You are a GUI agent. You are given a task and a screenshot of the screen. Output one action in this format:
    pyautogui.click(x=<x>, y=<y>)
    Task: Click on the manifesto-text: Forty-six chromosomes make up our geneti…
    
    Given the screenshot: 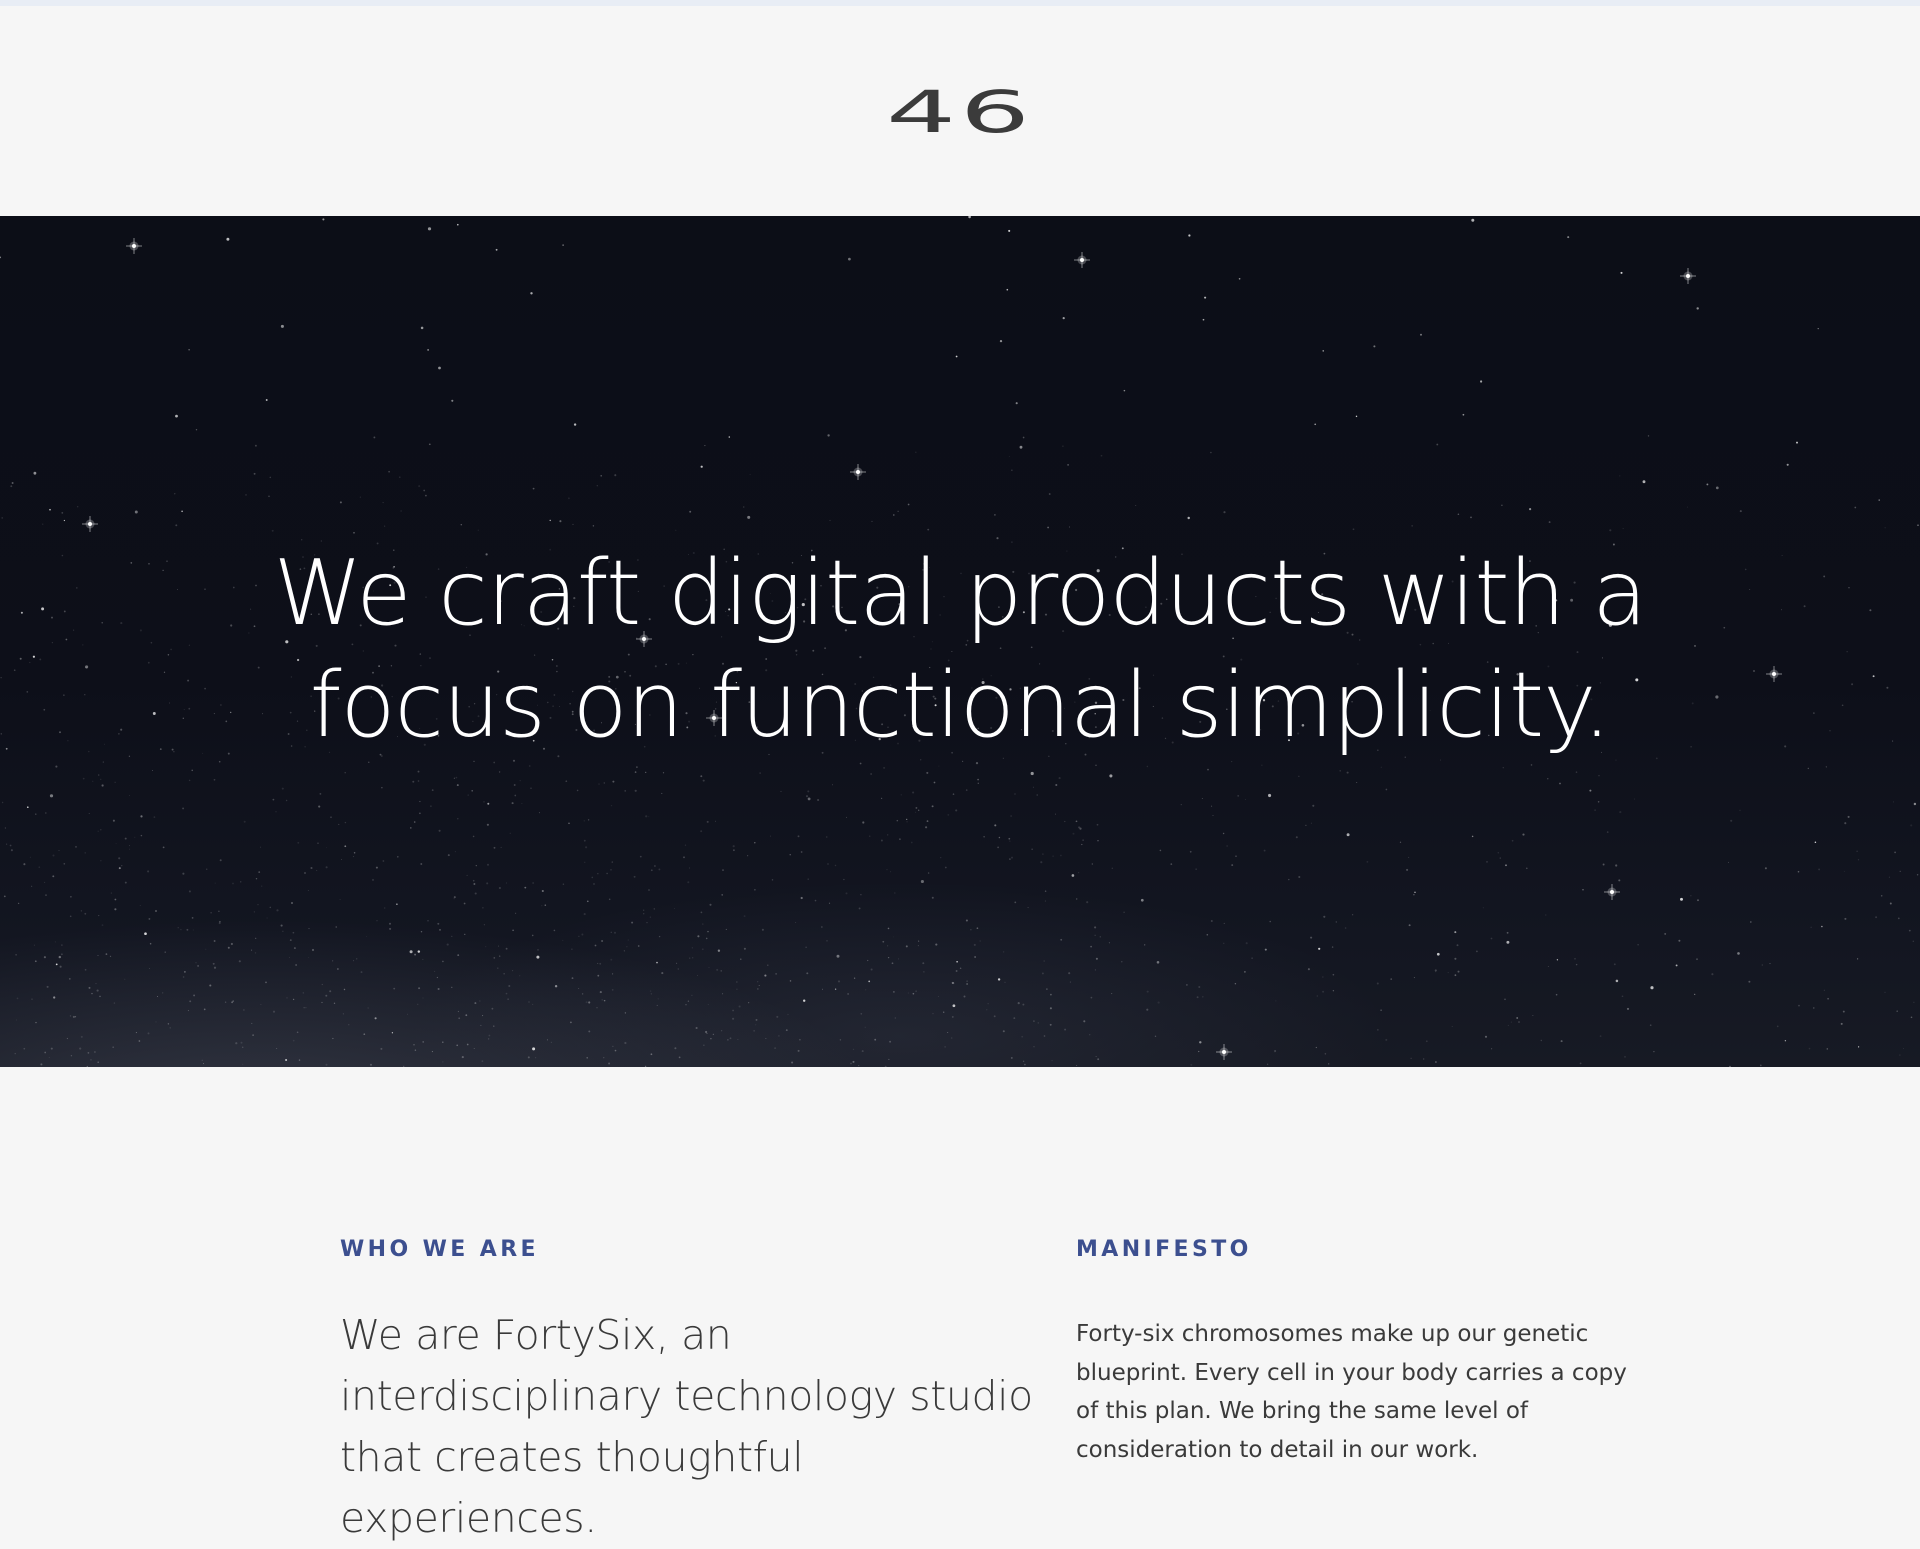 What is the action you would take?
    pyautogui.click(x=1351, y=1392)
    